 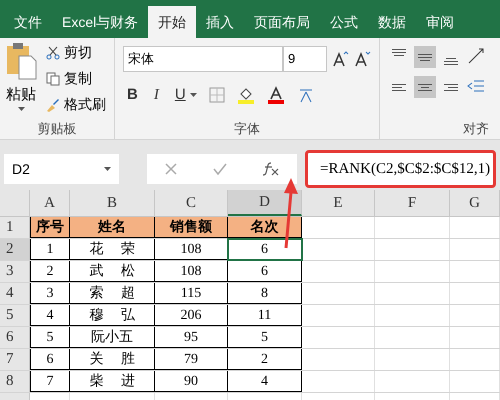 I want to click on function-icon, so click(x=271, y=169).